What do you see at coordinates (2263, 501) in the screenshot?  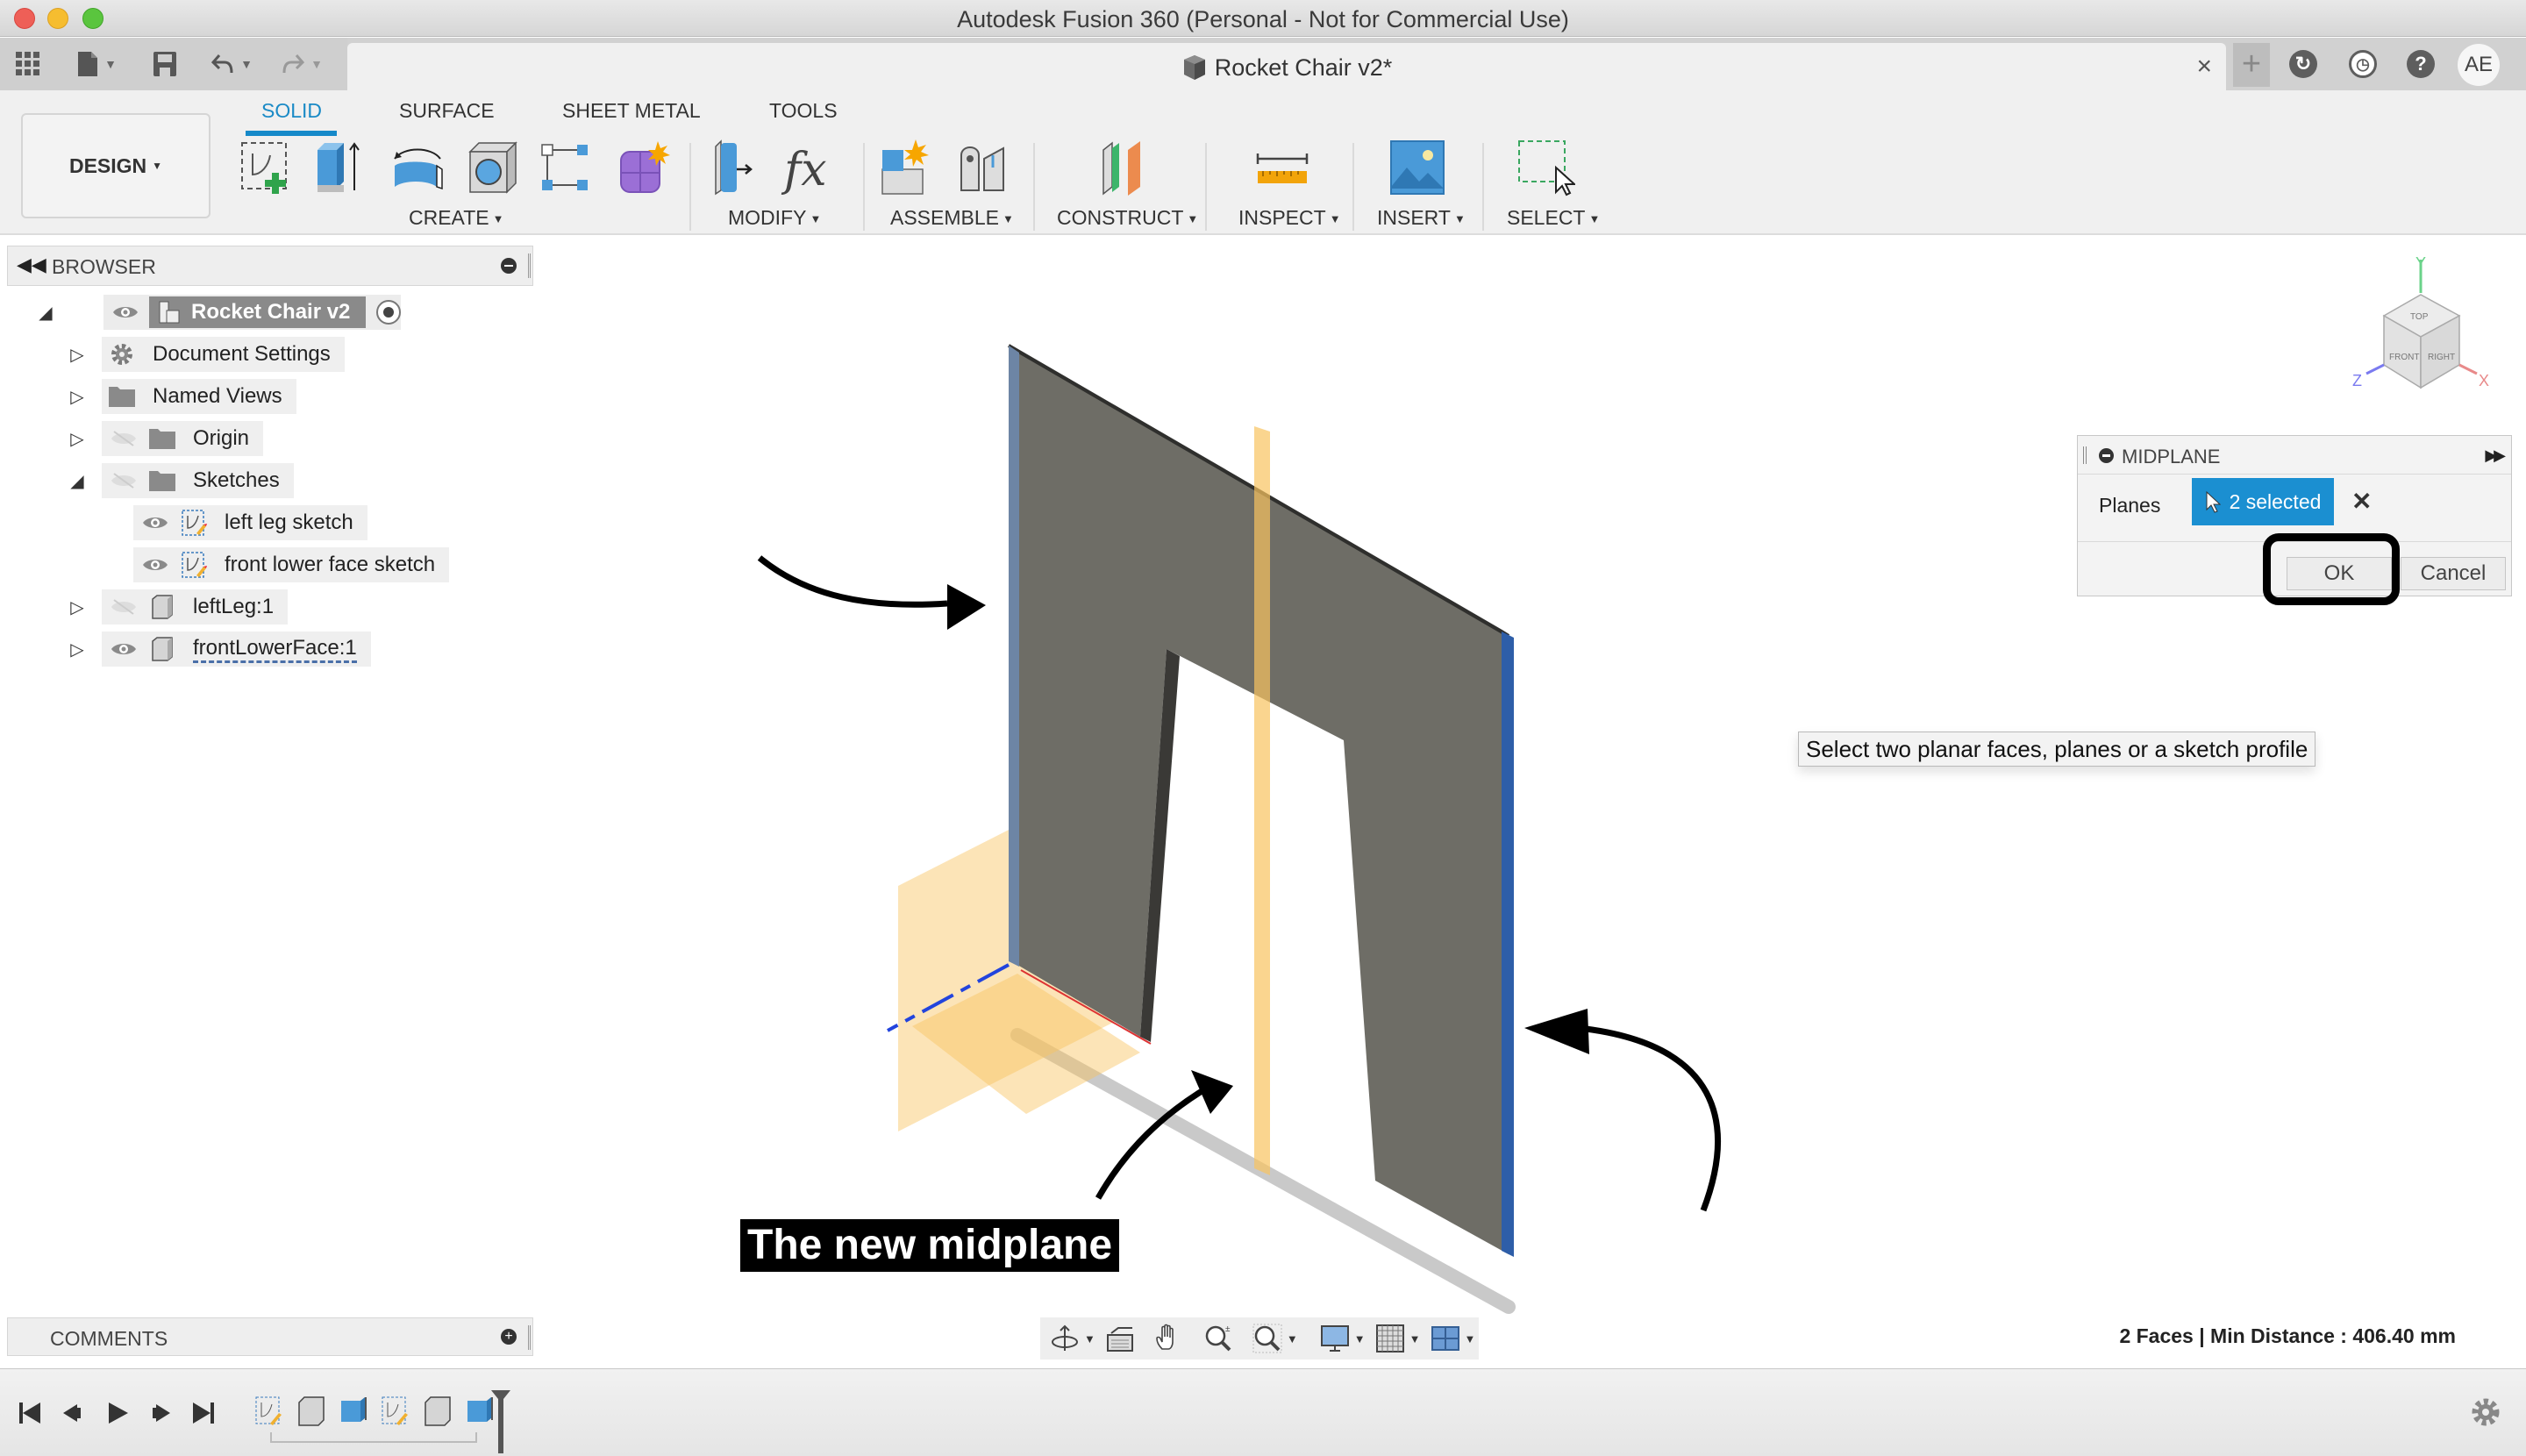 I see `planes-selection-button: 2 selected` at bounding box center [2263, 501].